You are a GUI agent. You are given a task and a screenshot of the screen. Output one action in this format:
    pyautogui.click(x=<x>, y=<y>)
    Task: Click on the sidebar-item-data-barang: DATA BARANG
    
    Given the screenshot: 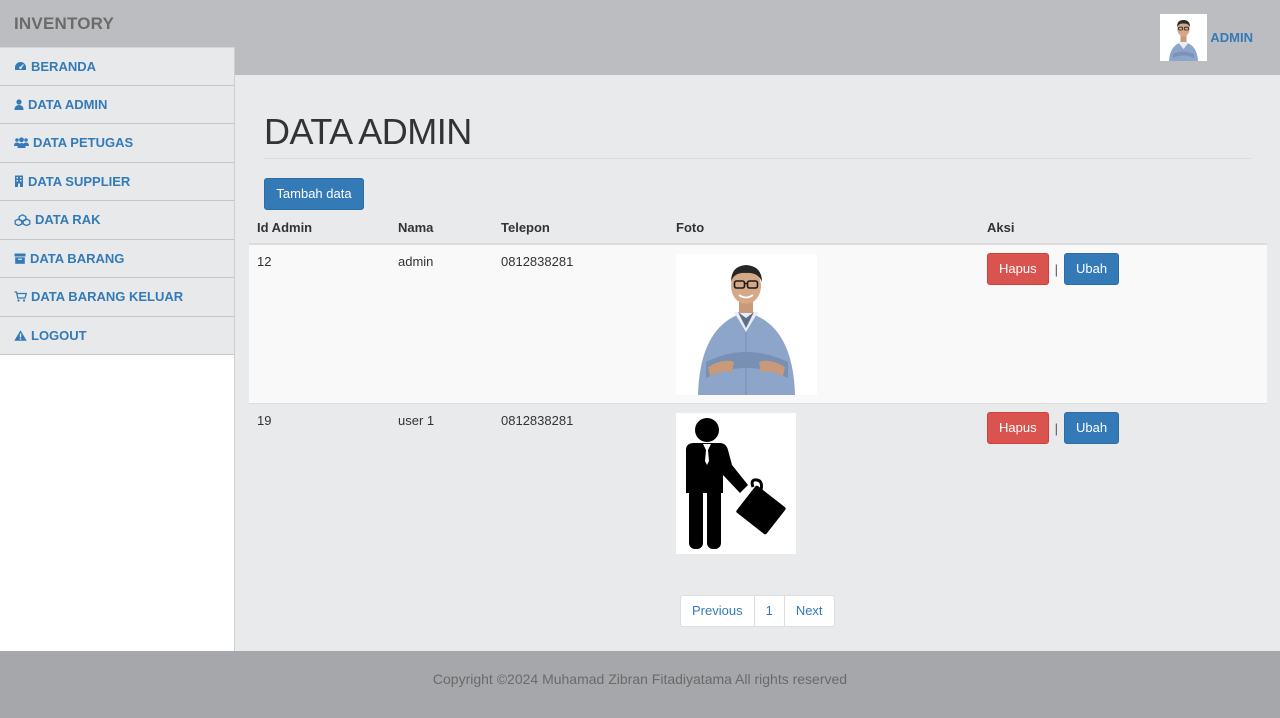 What is the action you would take?
    pyautogui.click(x=117, y=258)
    